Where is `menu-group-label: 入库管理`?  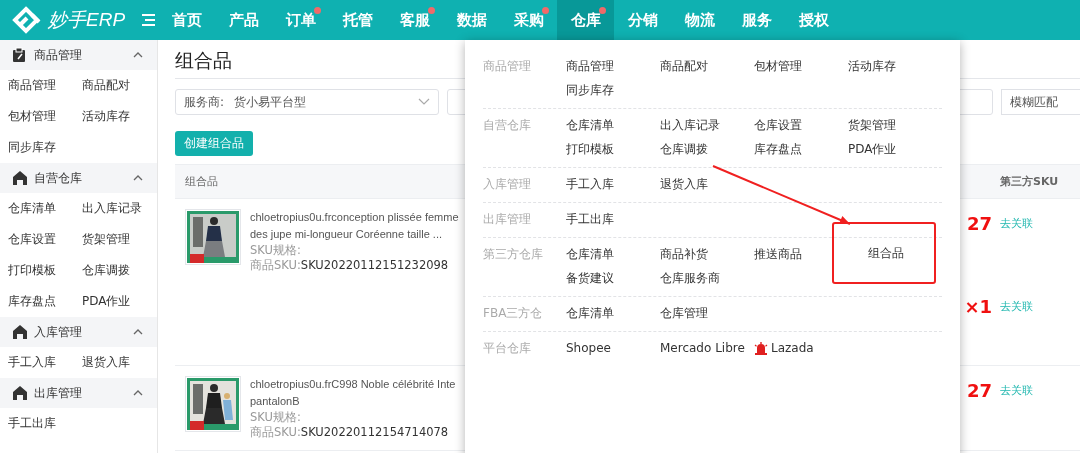 menu-group-label: 入库管理 is located at coordinates (507, 184).